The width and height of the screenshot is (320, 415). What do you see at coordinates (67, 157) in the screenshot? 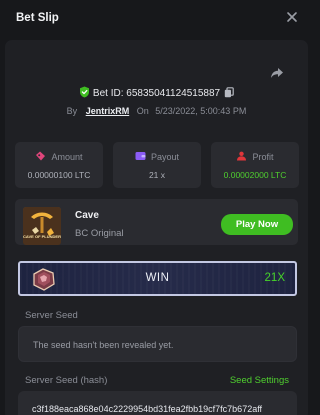
I see `amount-label: Amount` at bounding box center [67, 157].